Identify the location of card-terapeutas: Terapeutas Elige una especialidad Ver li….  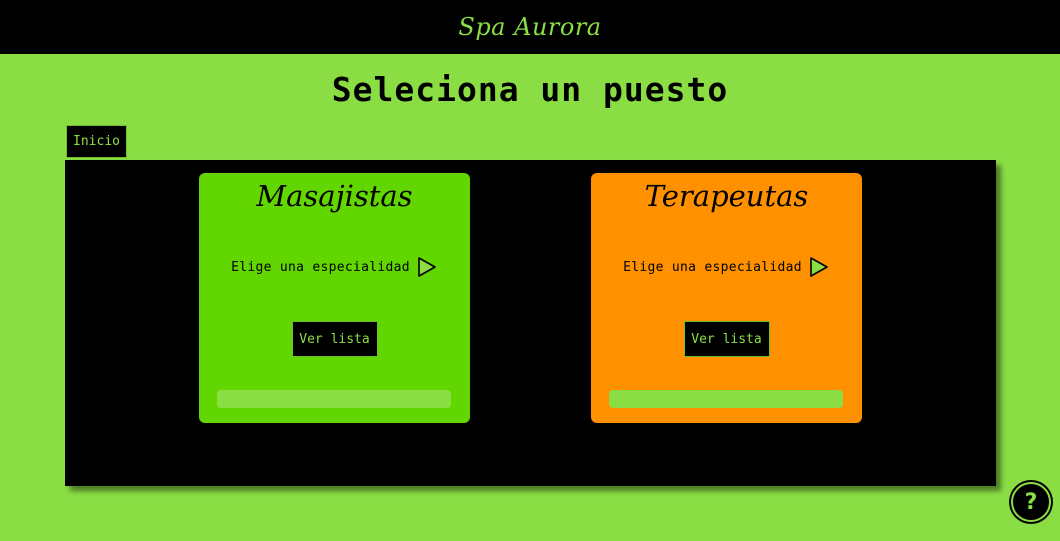
(726, 298).